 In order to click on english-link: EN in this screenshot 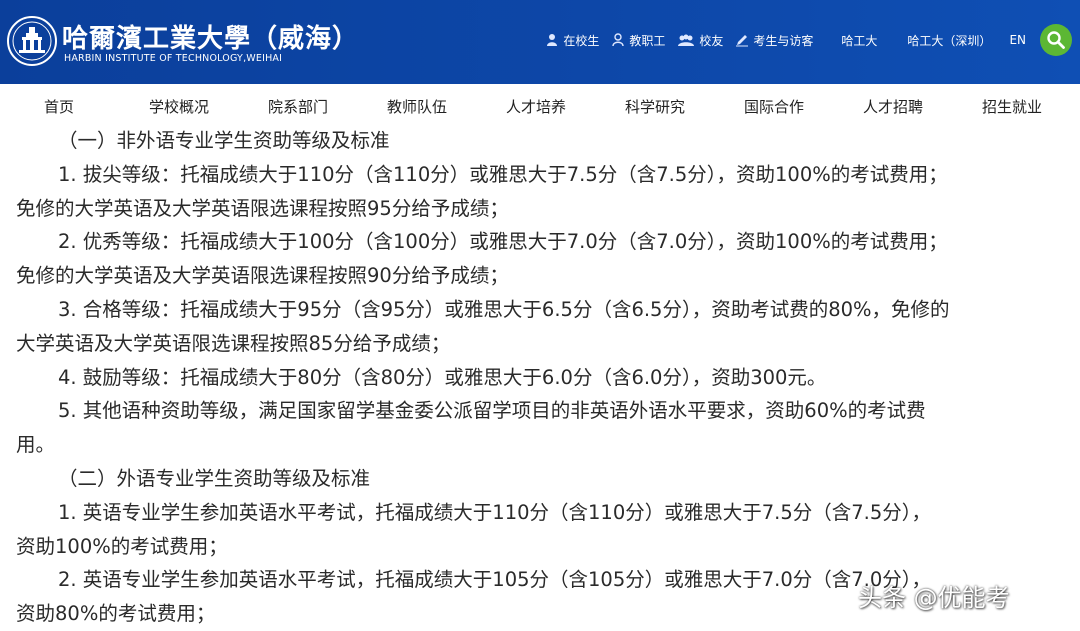, I will do `click(1017, 40)`.